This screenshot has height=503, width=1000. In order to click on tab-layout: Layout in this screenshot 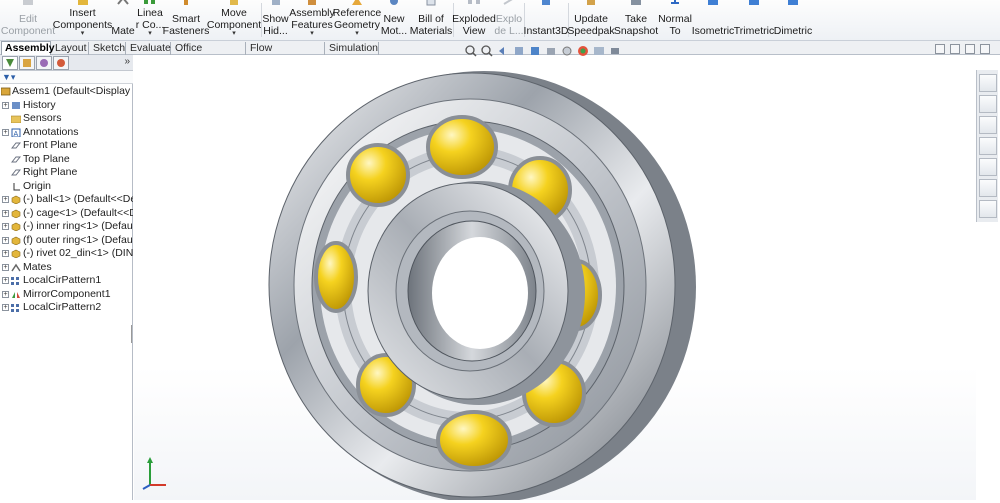, I will do `click(70, 48)`.